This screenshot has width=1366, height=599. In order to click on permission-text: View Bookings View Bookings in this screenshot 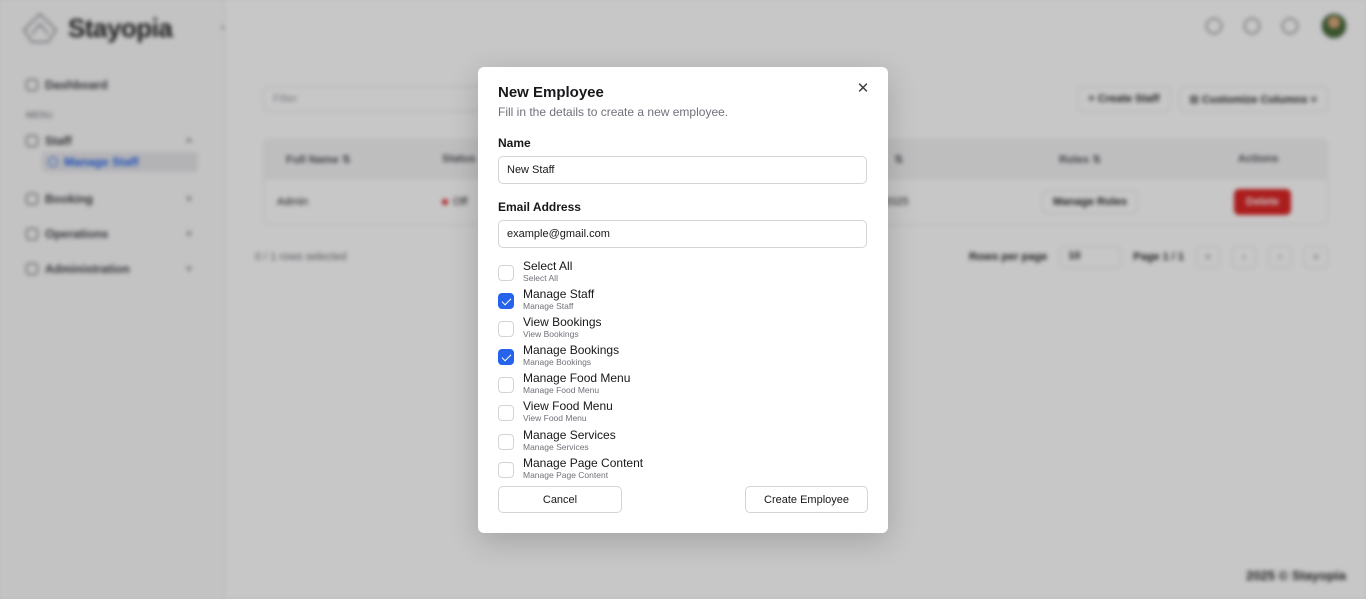, I will do `click(562, 327)`.